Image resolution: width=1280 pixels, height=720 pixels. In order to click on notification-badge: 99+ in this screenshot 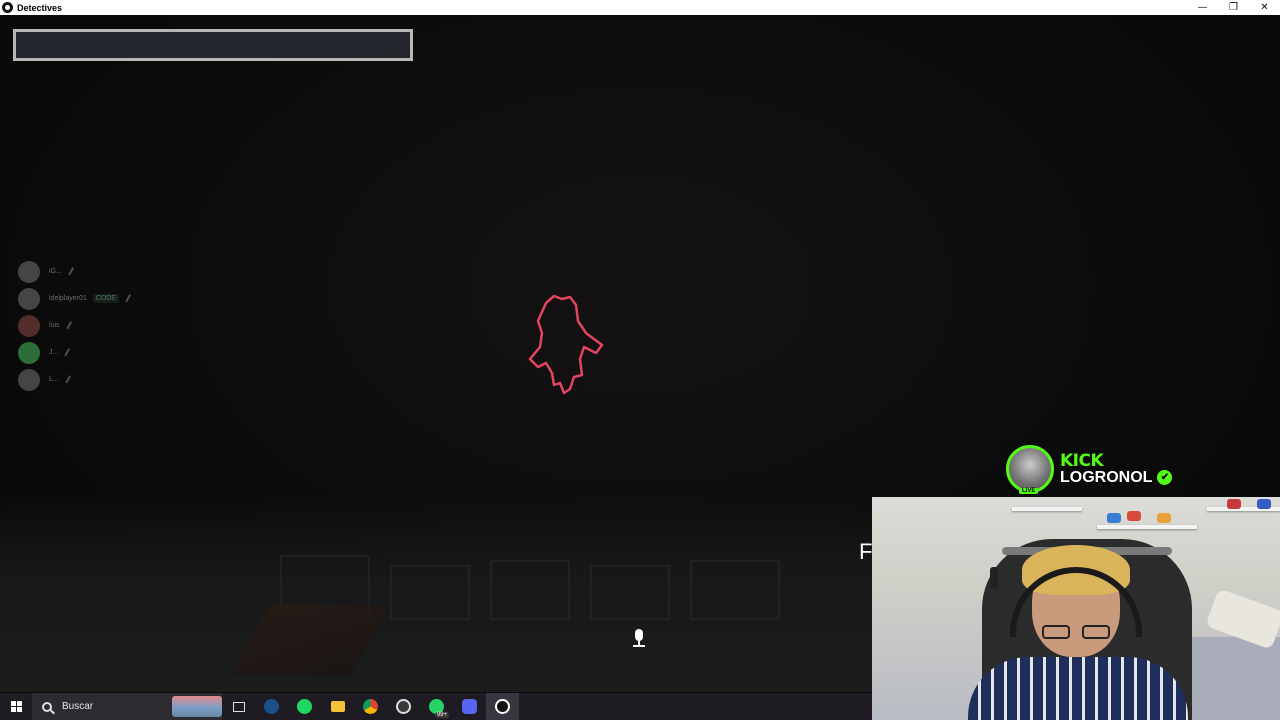, I will do `click(441, 715)`.